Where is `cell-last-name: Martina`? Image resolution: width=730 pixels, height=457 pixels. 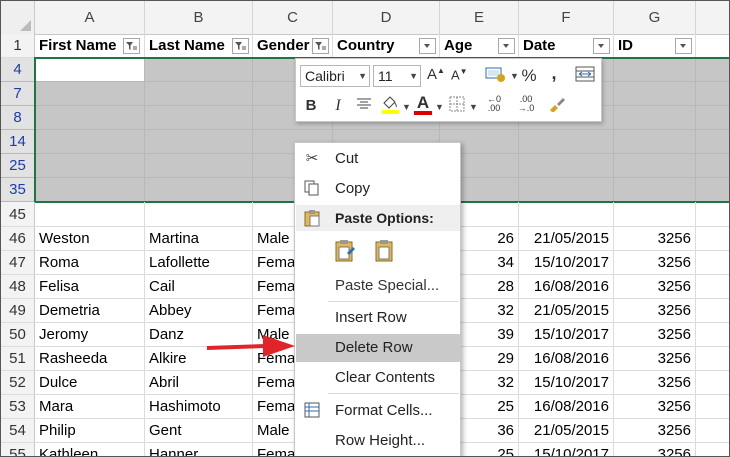 cell-last-name: Martina is located at coordinates (199, 238).